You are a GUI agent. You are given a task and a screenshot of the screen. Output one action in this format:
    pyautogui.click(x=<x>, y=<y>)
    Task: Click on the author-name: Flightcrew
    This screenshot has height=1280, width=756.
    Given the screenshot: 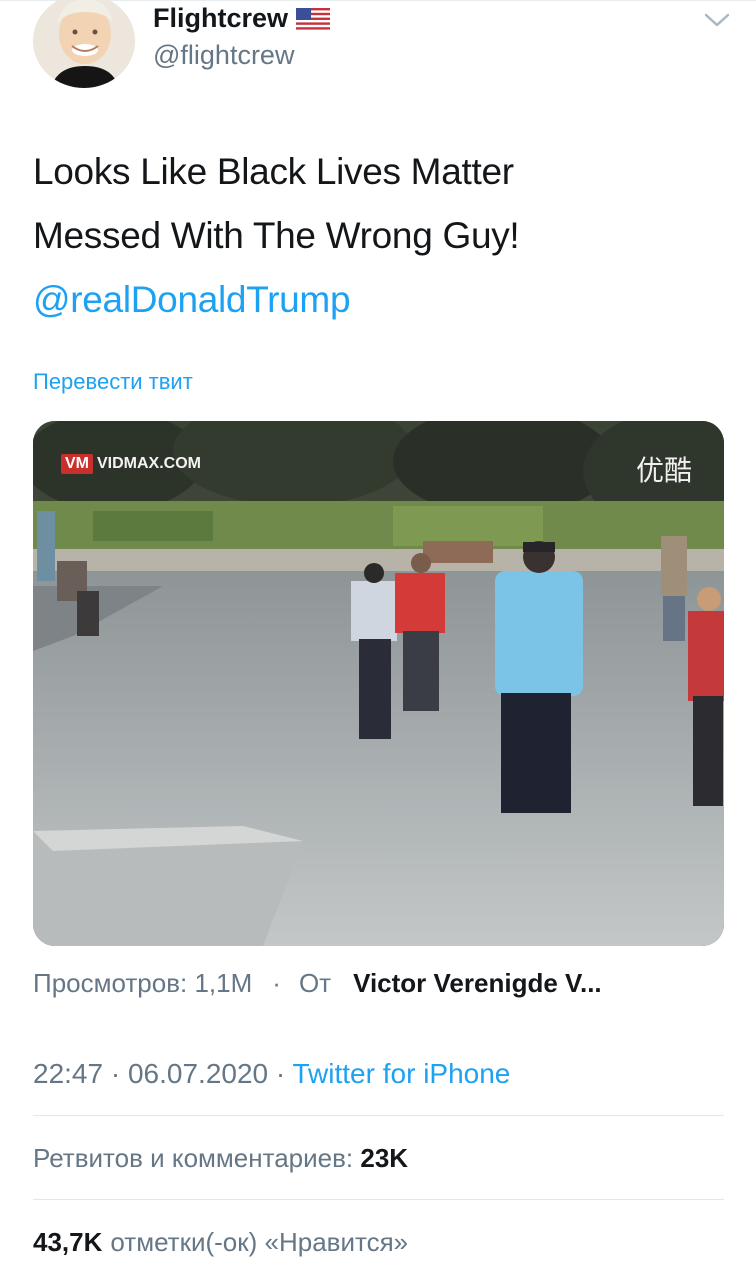 What is the action you would take?
    pyautogui.click(x=242, y=20)
    